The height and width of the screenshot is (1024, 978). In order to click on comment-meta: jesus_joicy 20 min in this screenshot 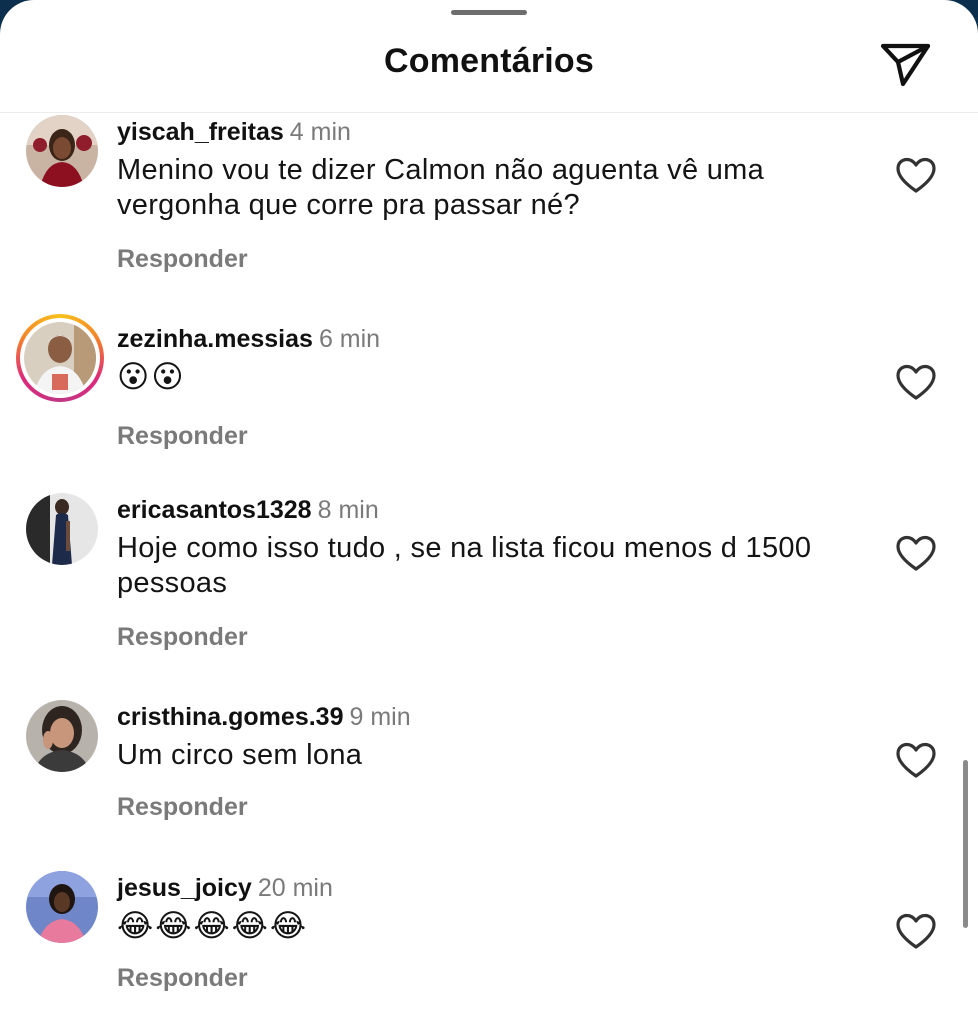, I will do `click(225, 888)`.